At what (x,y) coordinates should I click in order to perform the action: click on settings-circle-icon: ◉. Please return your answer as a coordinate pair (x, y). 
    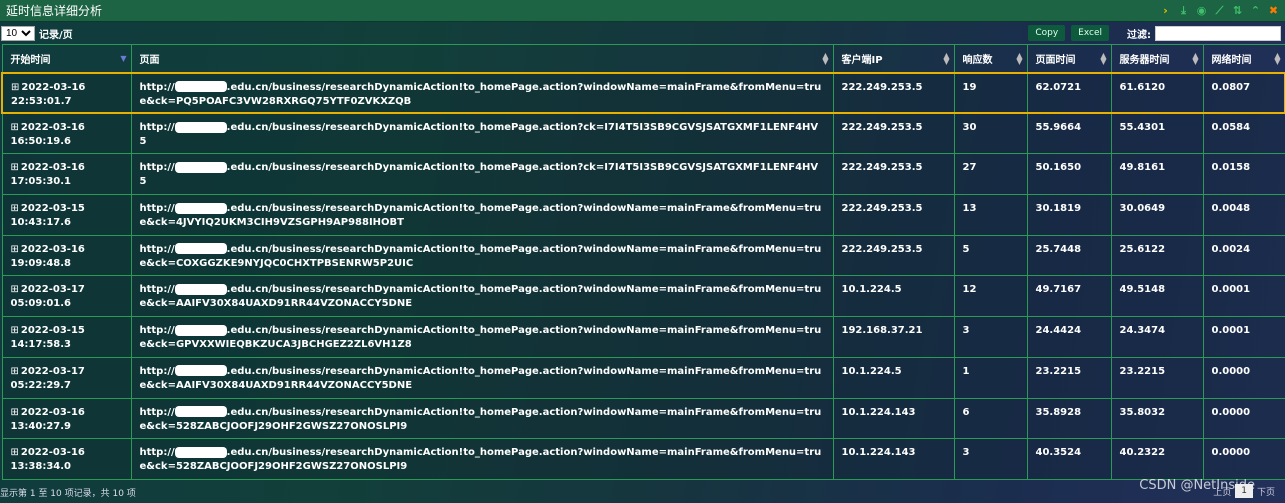
    Looking at the image, I should click on (1201, 11).